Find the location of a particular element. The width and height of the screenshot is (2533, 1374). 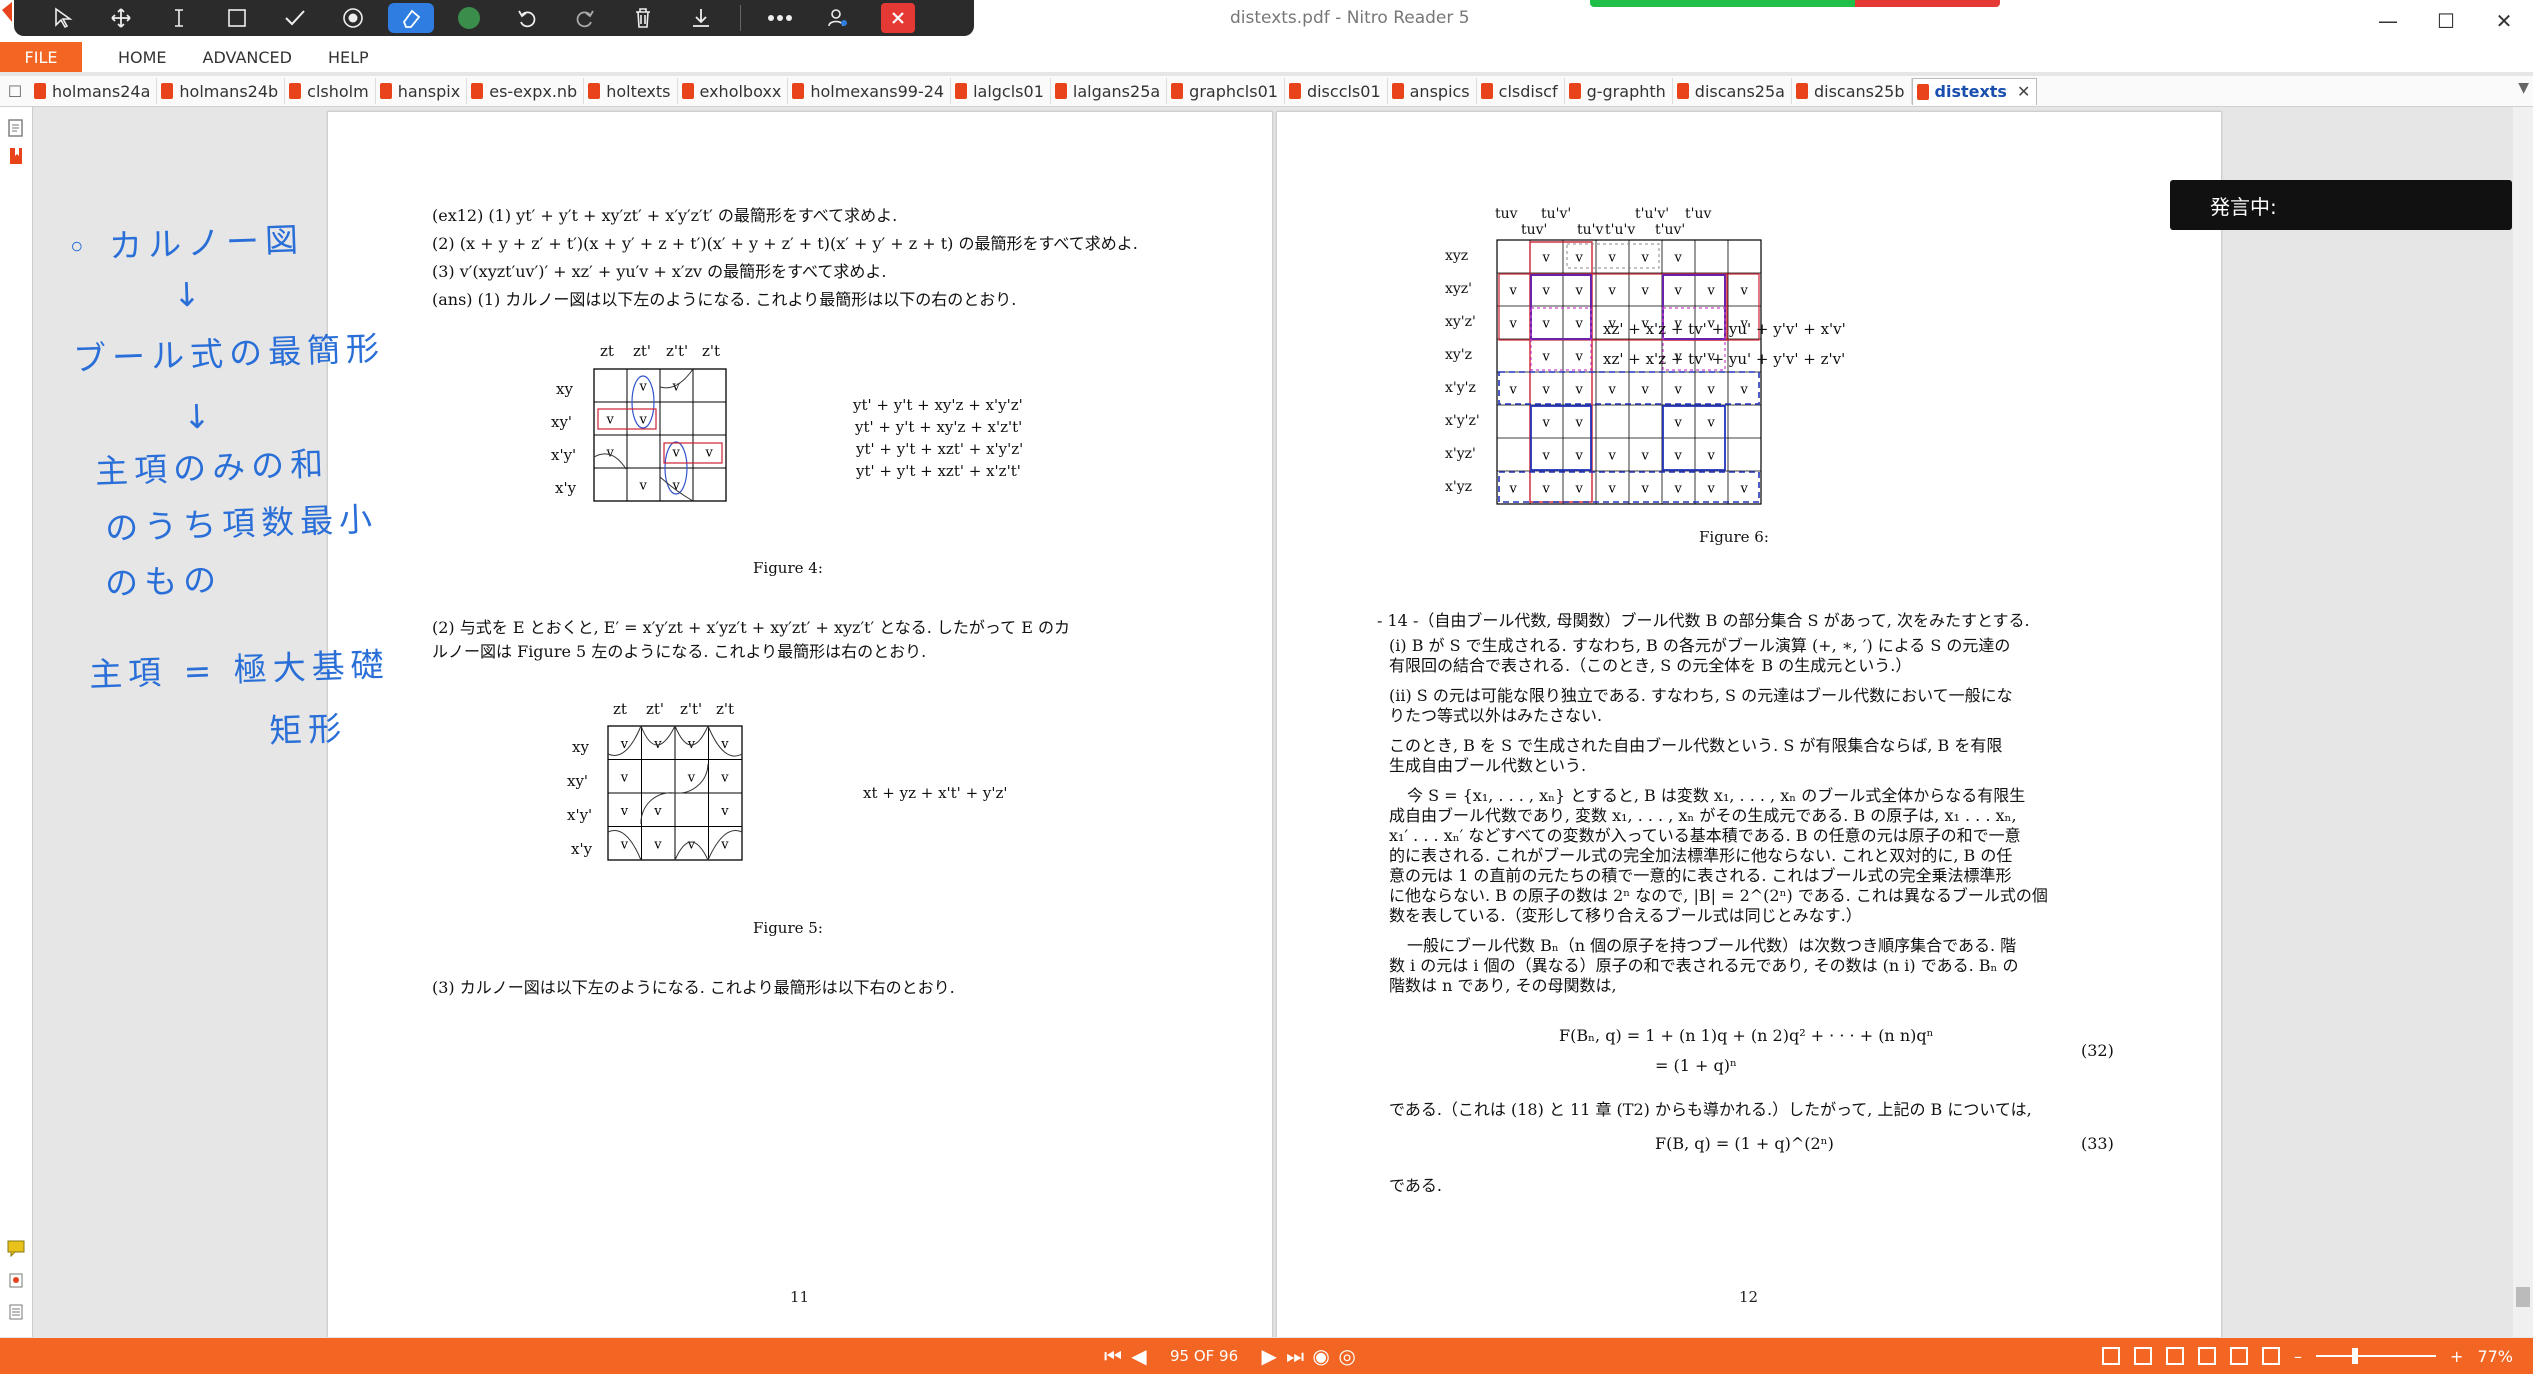

close-tab-icon: ✕ is located at coordinates (2023, 91).